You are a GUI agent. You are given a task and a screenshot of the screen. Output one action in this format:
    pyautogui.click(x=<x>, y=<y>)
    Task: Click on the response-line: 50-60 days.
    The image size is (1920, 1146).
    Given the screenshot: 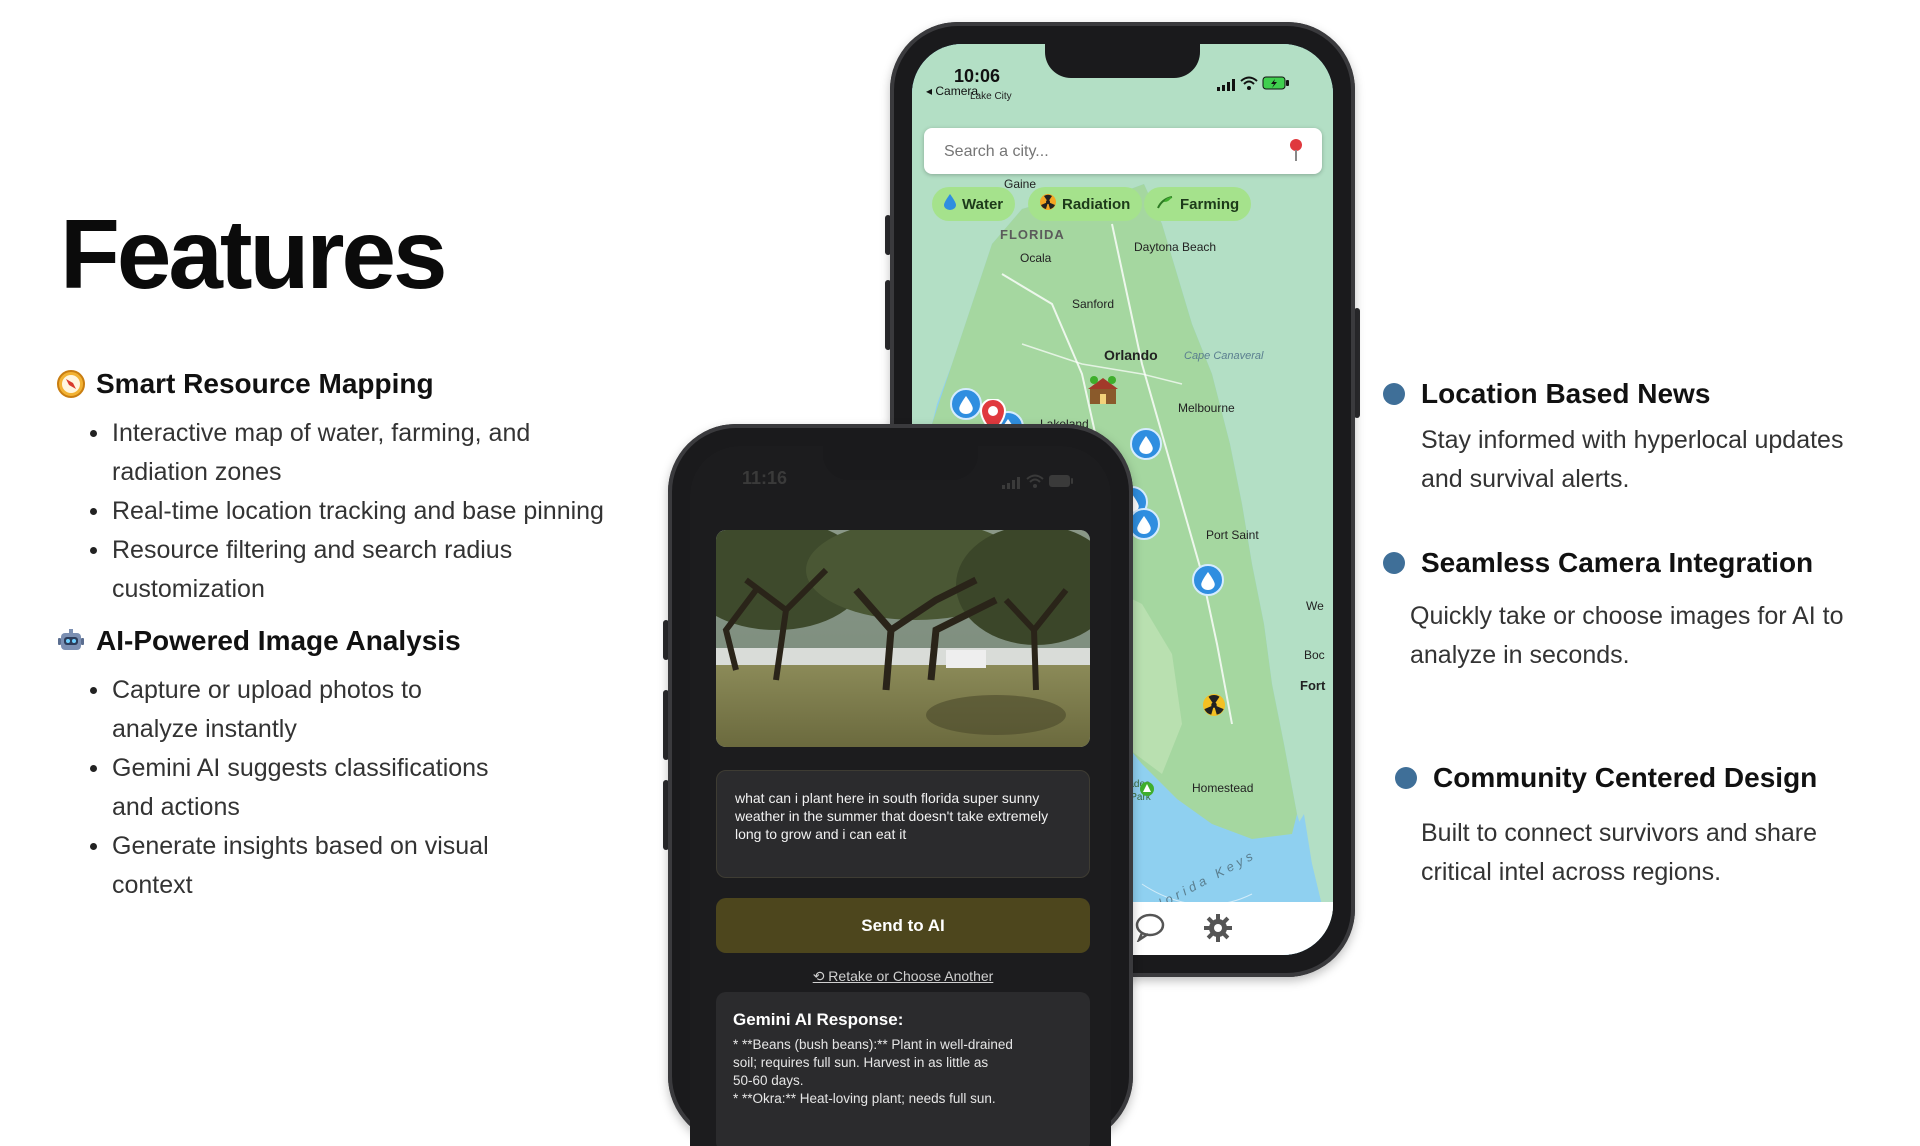 What is the action you would take?
    pyautogui.click(x=768, y=1080)
    